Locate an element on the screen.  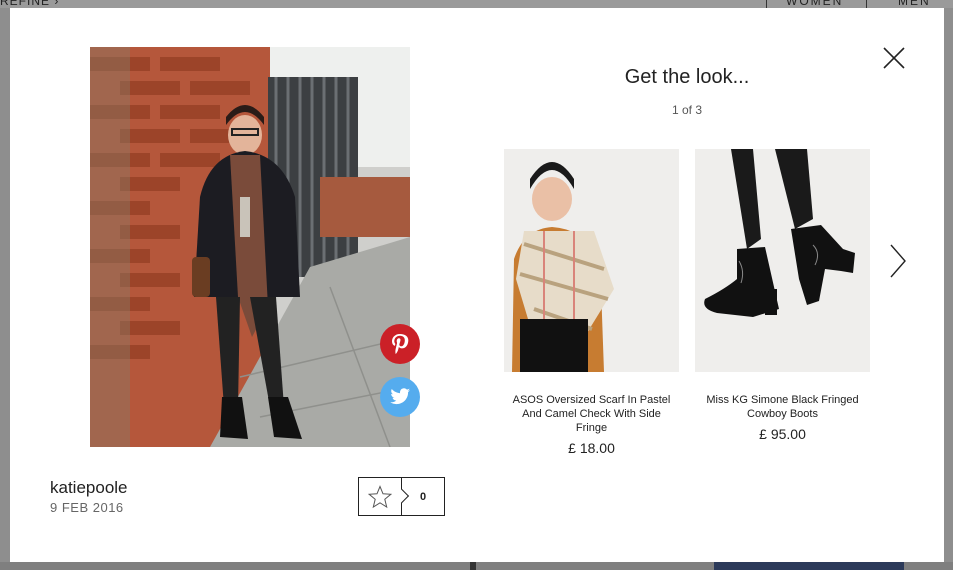
close-icon is located at coordinates (894, 58).